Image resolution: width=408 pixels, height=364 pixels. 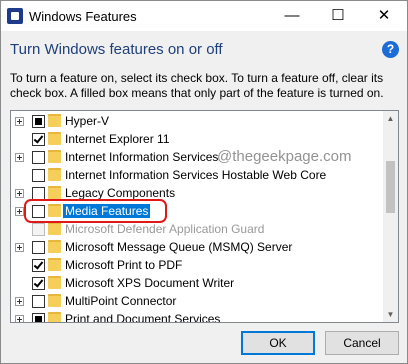 I want to click on help-icon: ?, so click(x=390, y=49).